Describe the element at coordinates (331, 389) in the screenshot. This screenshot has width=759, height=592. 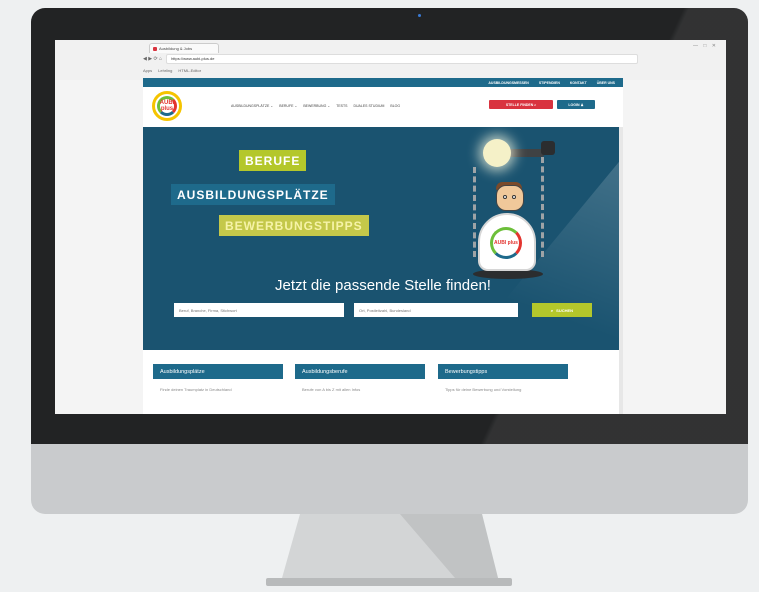
I see `card-text: Berufe von A bis Z mit allen Infos` at that location.